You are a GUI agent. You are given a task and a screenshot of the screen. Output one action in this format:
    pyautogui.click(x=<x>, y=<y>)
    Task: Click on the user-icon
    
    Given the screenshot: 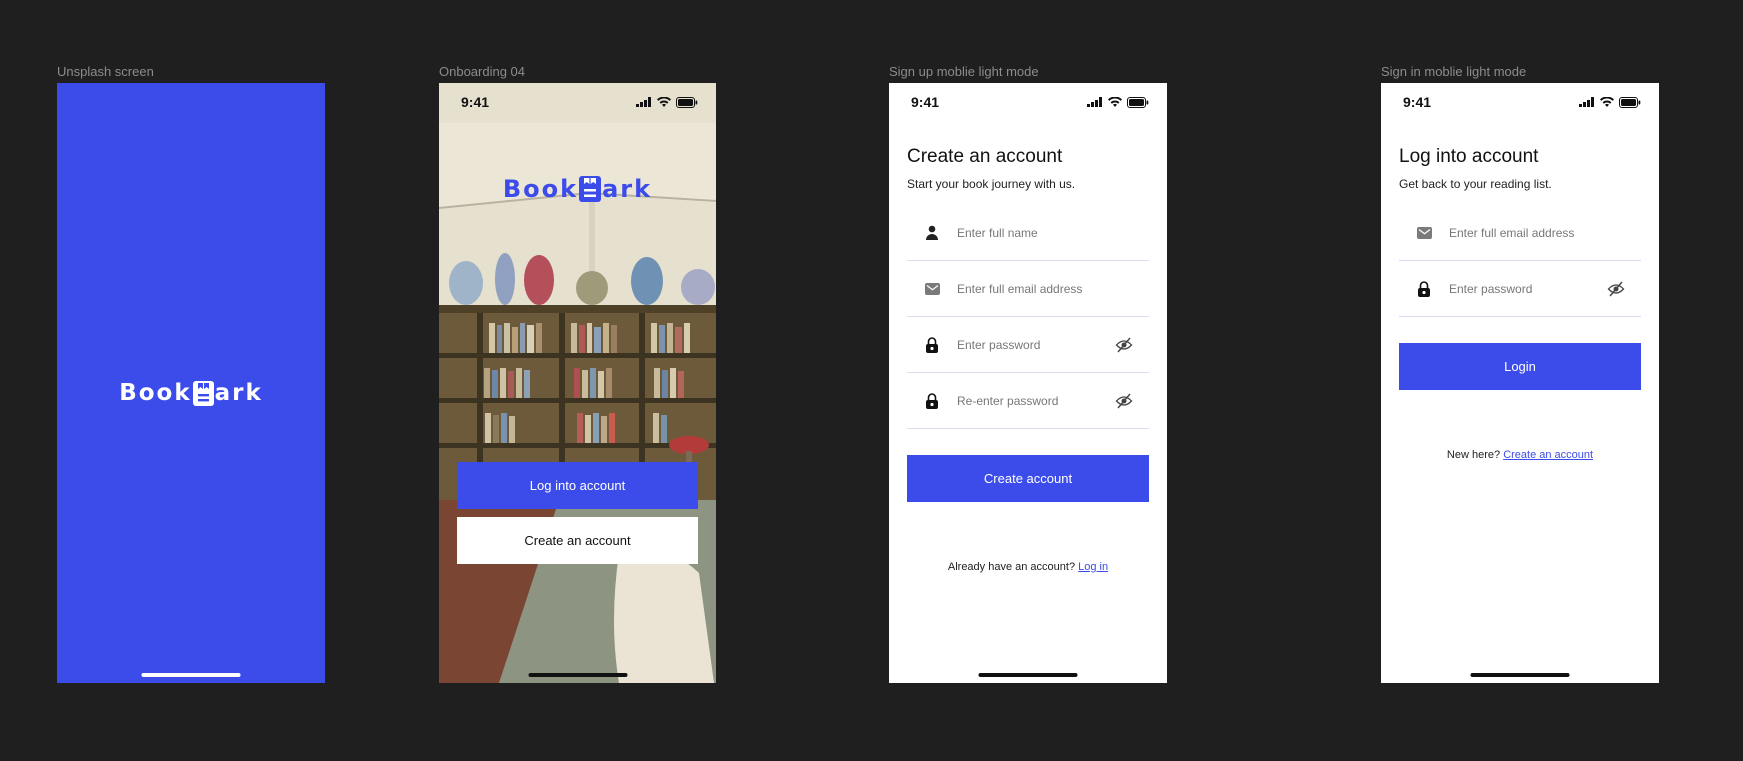 What is the action you would take?
    pyautogui.click(x=932, y=233)
    